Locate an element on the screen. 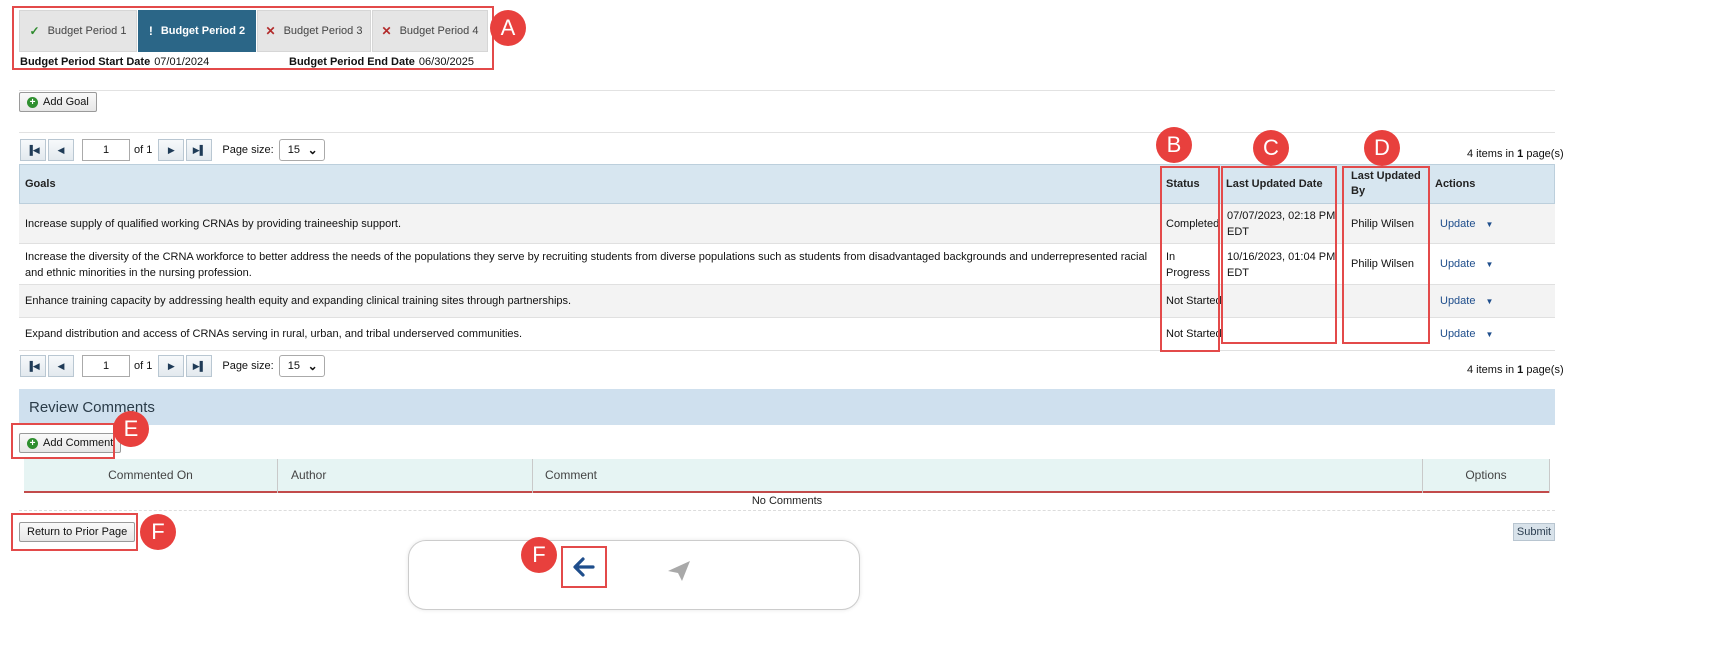 The height and width of the screenshot is (649, 1714). review-comments-header: Review Comments is located at coordinates (787, 407).